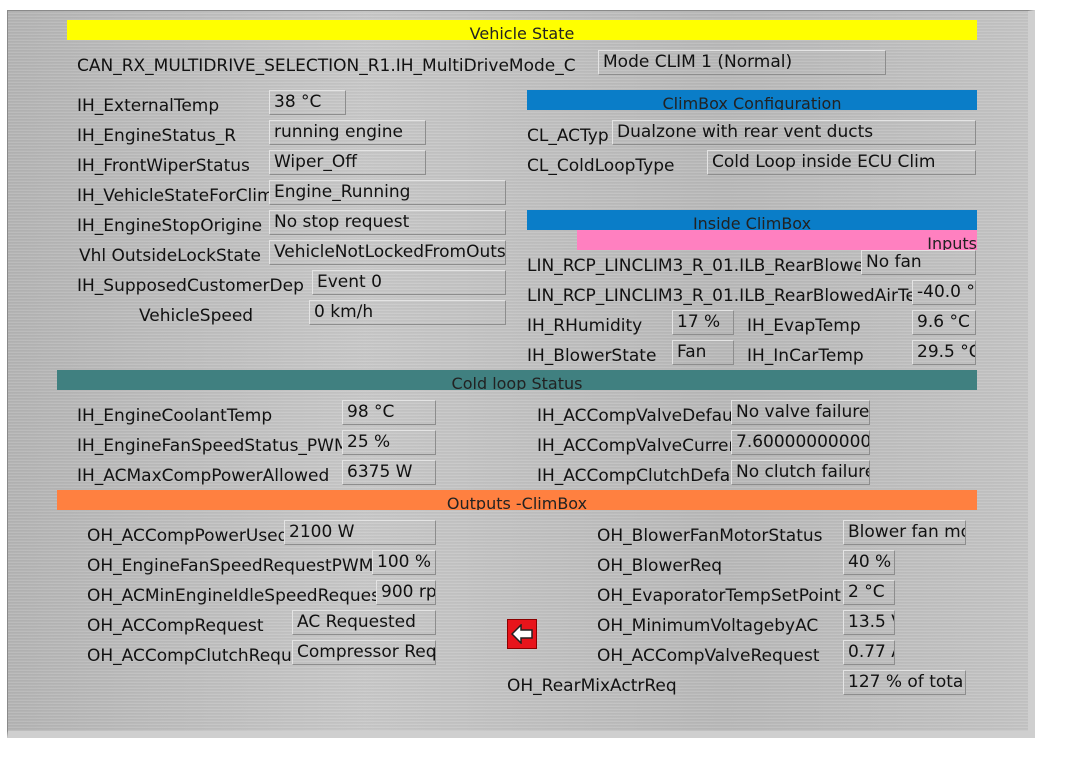 The width and height of the screenshot is (1086, 777). What do you see at coordinates (209, 446) in the screenshot?
I see `engine-fan-speed-status-label: IH_EngineFanSpeedStatus_PWM` at bounding box center [209, 446].